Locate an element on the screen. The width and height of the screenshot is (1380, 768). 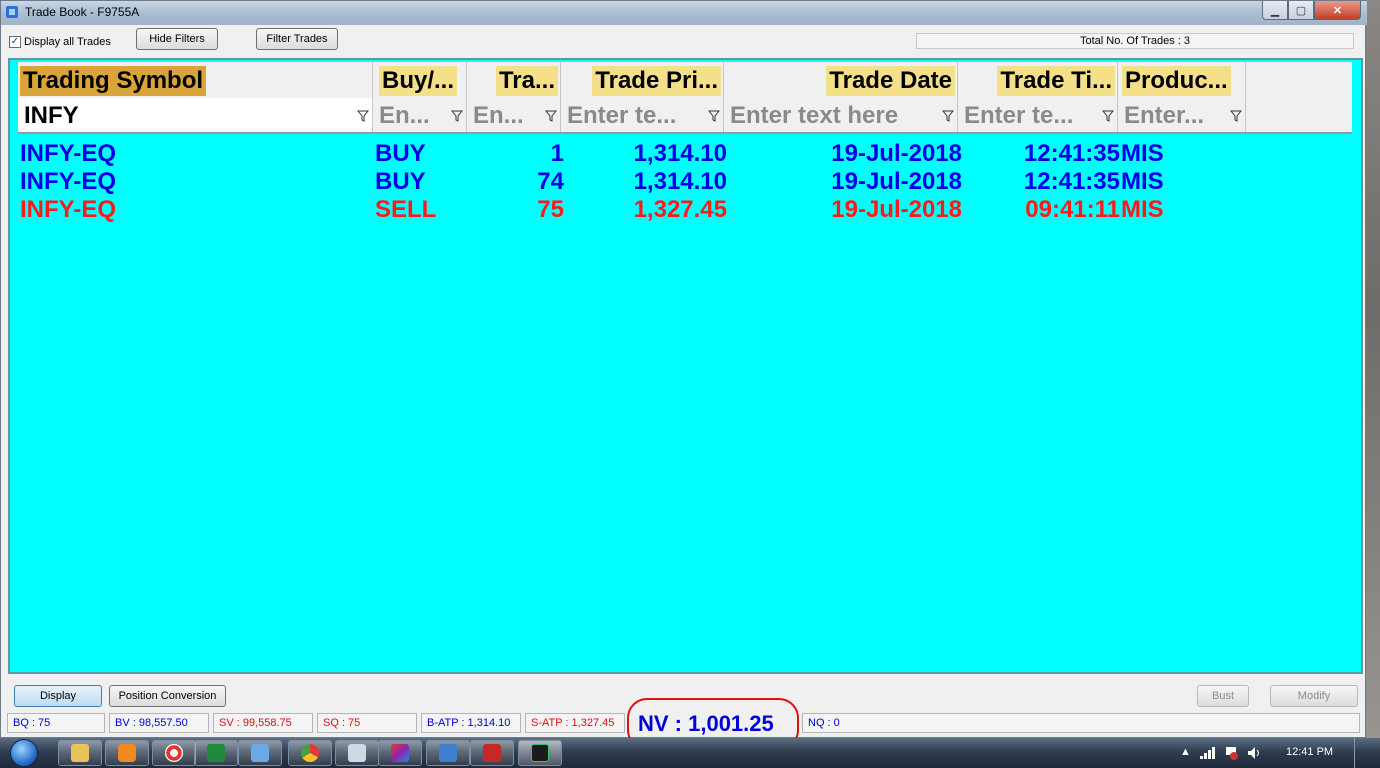
taskbar-window is located at coordinates (260, 753).